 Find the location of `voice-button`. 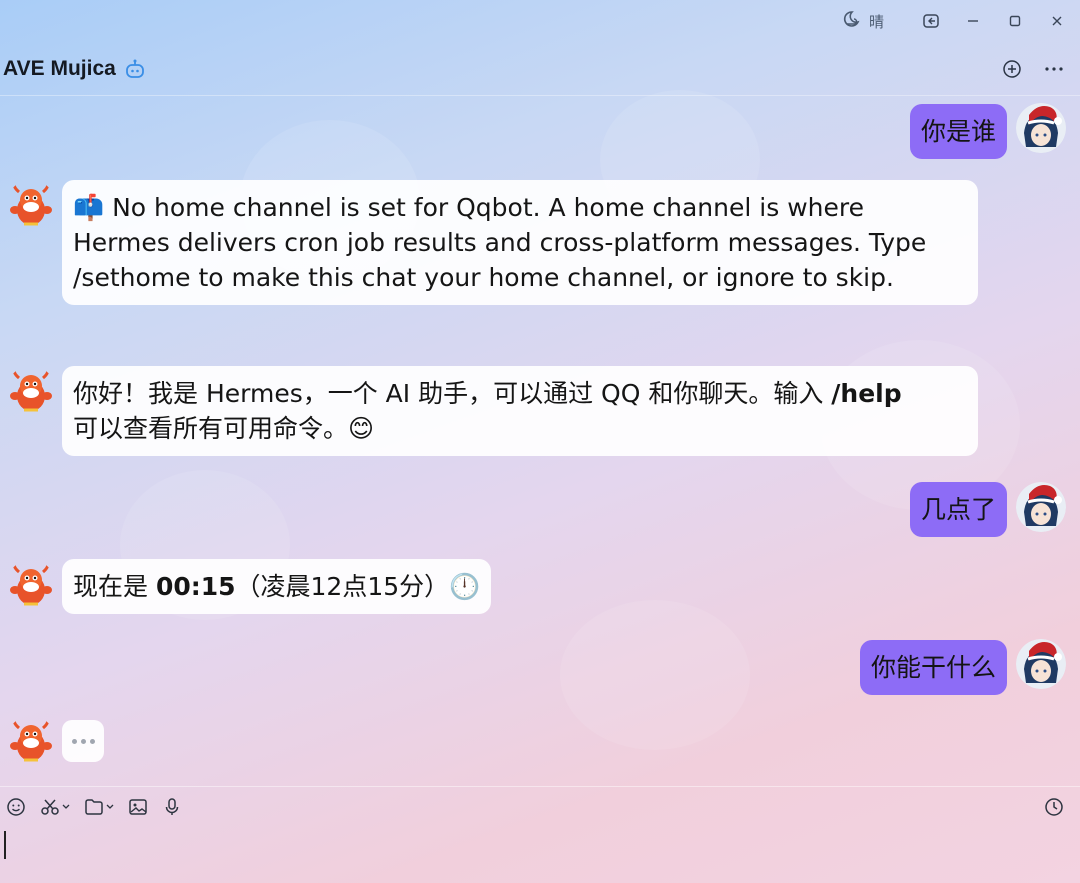

voice-button is located at coordinates (172, 807).